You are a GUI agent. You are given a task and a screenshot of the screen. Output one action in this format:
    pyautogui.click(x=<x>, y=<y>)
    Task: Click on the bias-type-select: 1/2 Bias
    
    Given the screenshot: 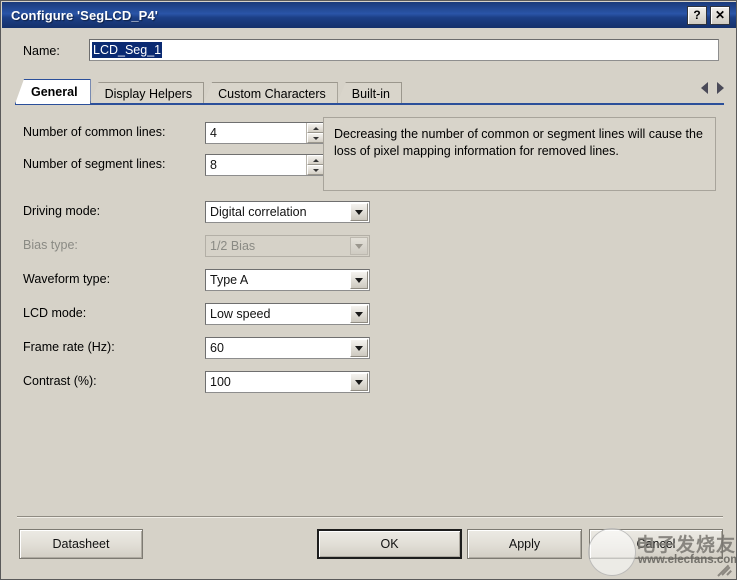 What is the action you would take?
    pyautogui.click(x=287, y=246)
    